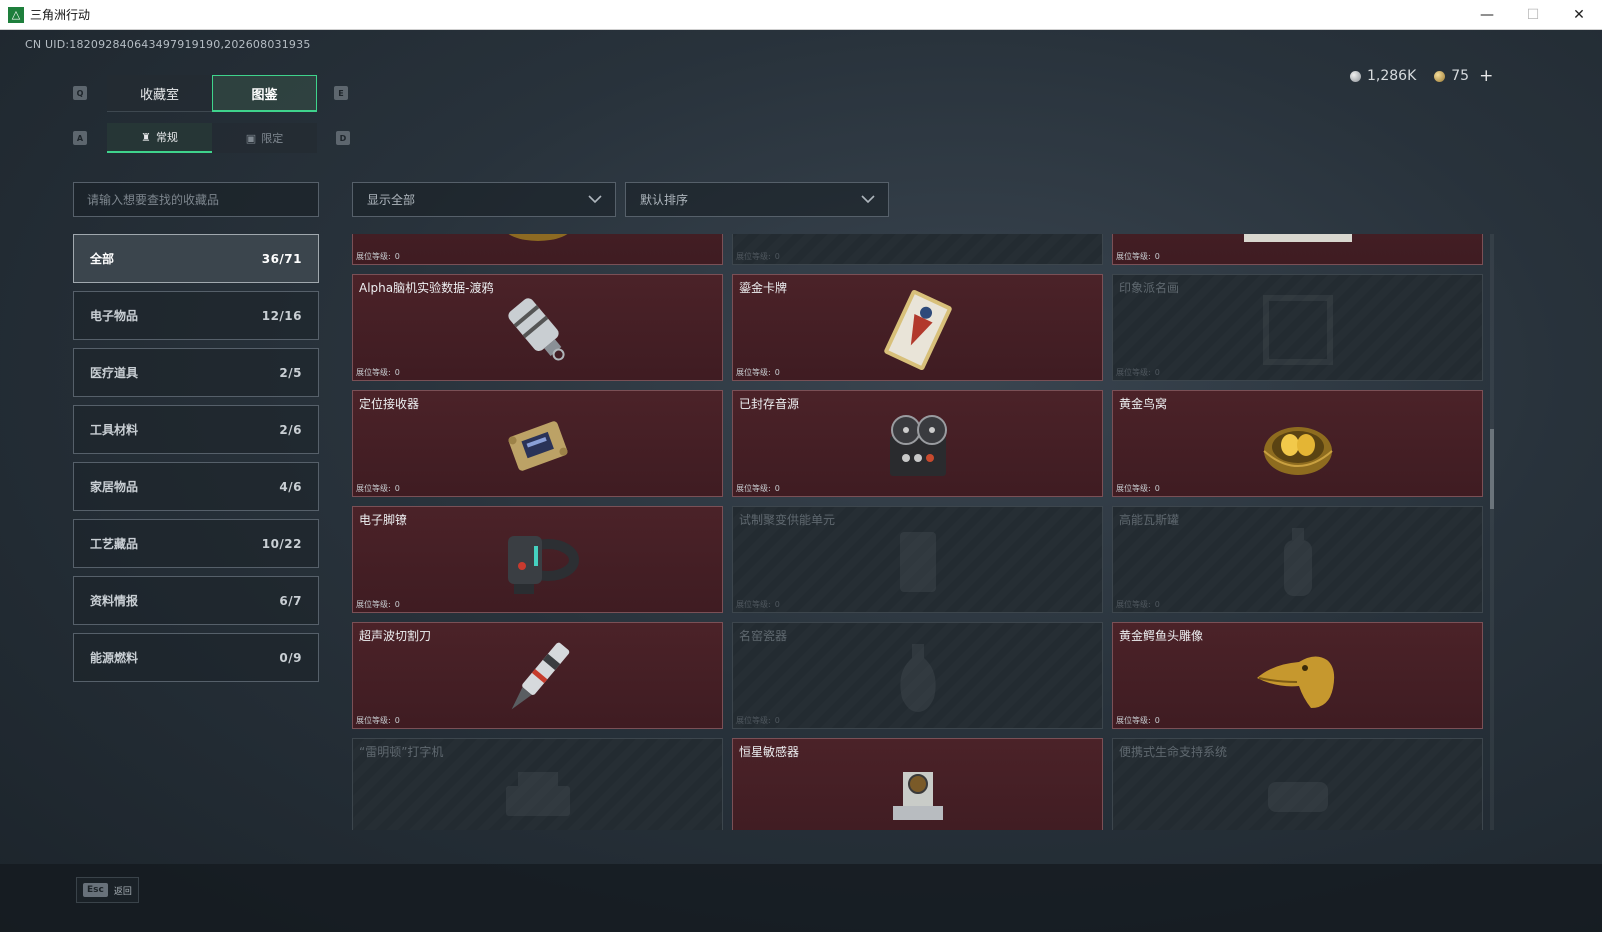 This screenshot has width=1602, height=932. I want to click on collectible-card: 便携式生命支持系统展位等级:0, so click(1297, 784).